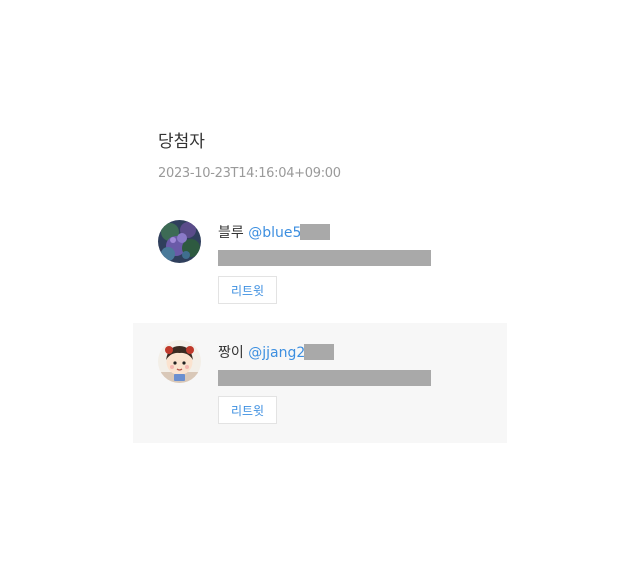 The image size is (637, 577). I want to click on winner-entry: 블루 @blue5 리트윗, so click(320, 263).